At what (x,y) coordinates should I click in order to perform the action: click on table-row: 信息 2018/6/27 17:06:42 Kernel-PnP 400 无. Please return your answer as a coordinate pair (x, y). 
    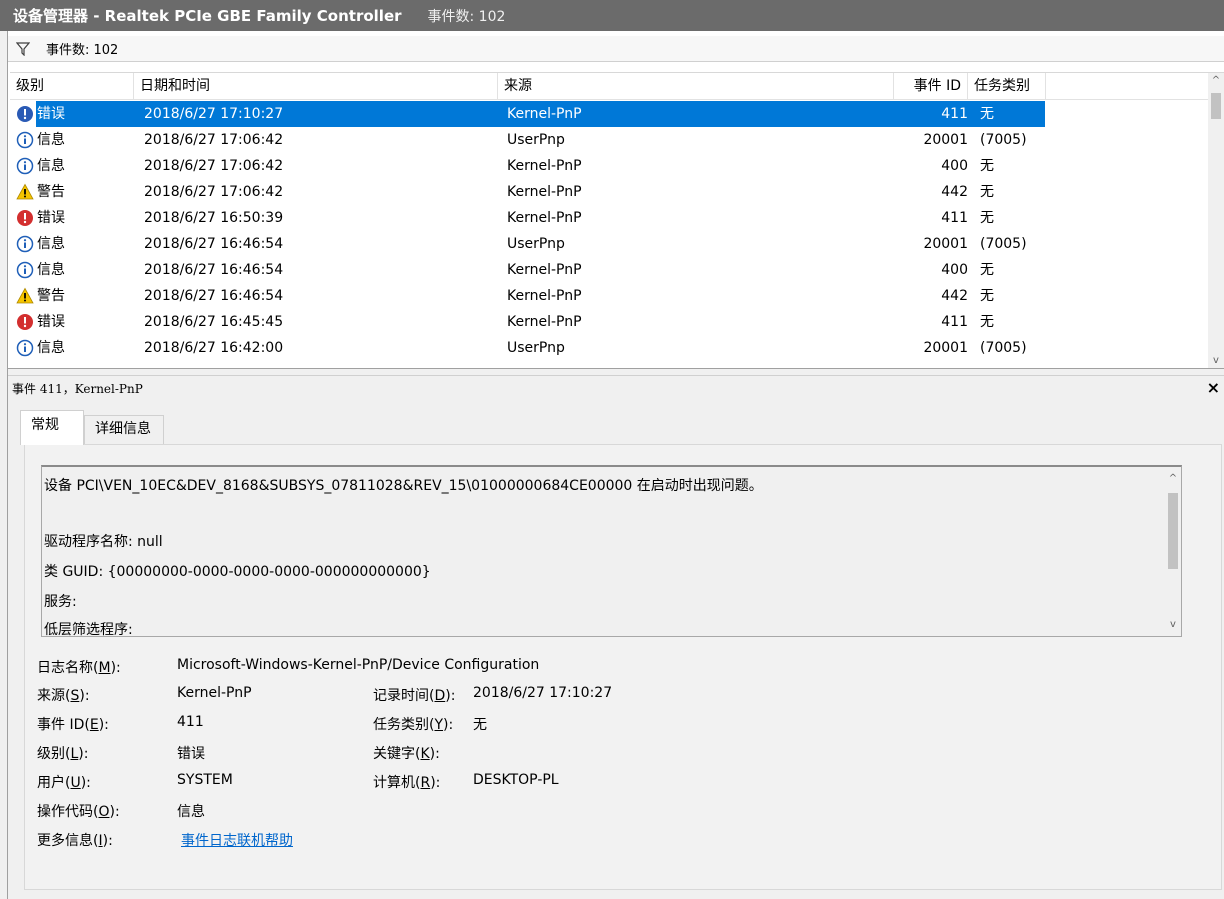
    Looking at the image, I should click on (609, 166).